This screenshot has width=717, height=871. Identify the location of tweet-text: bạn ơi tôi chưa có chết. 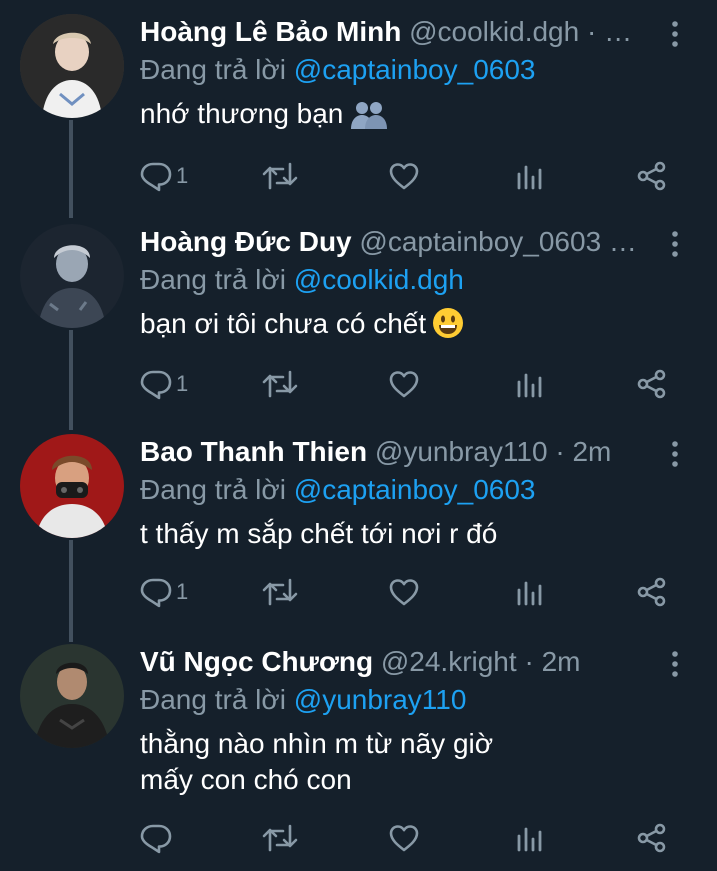
(408, 327).